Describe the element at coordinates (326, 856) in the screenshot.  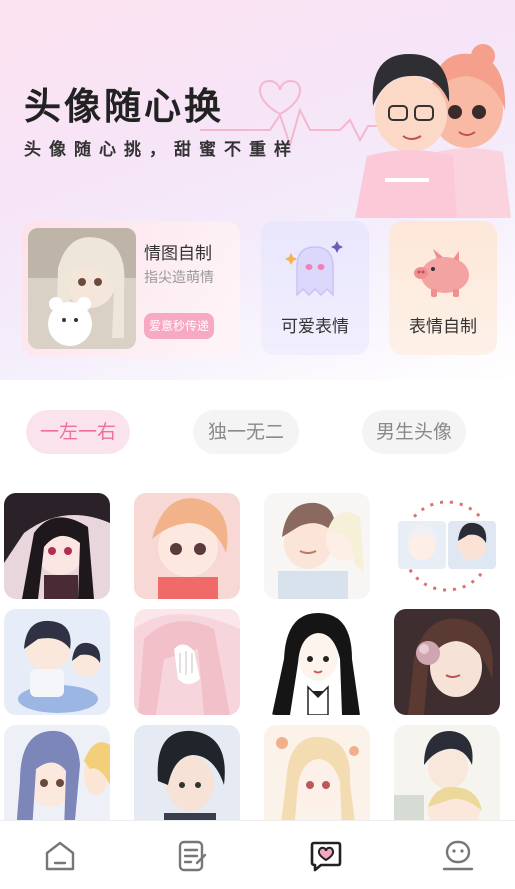
I see `heart-chat-icon` at that location.